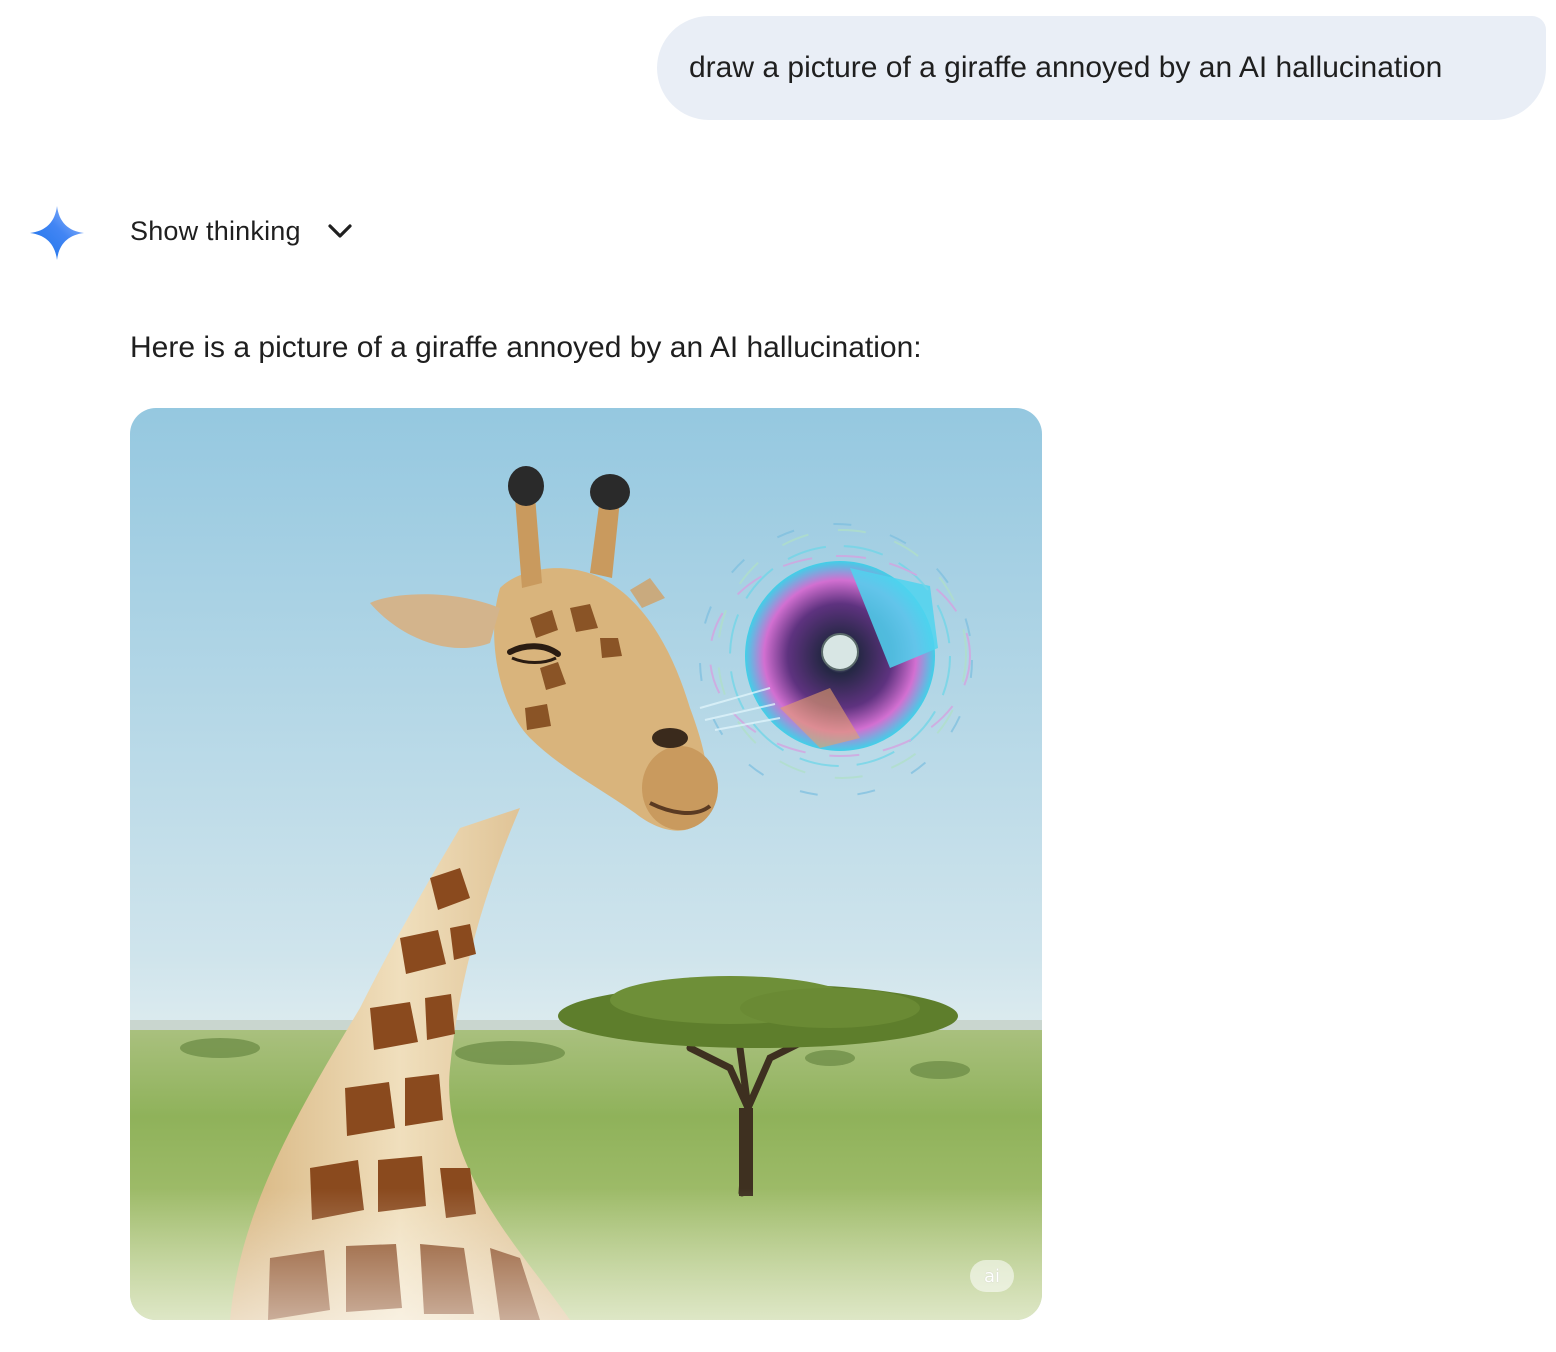  I want to click on show-thinking-label: Show thinking, so click(215, 230).